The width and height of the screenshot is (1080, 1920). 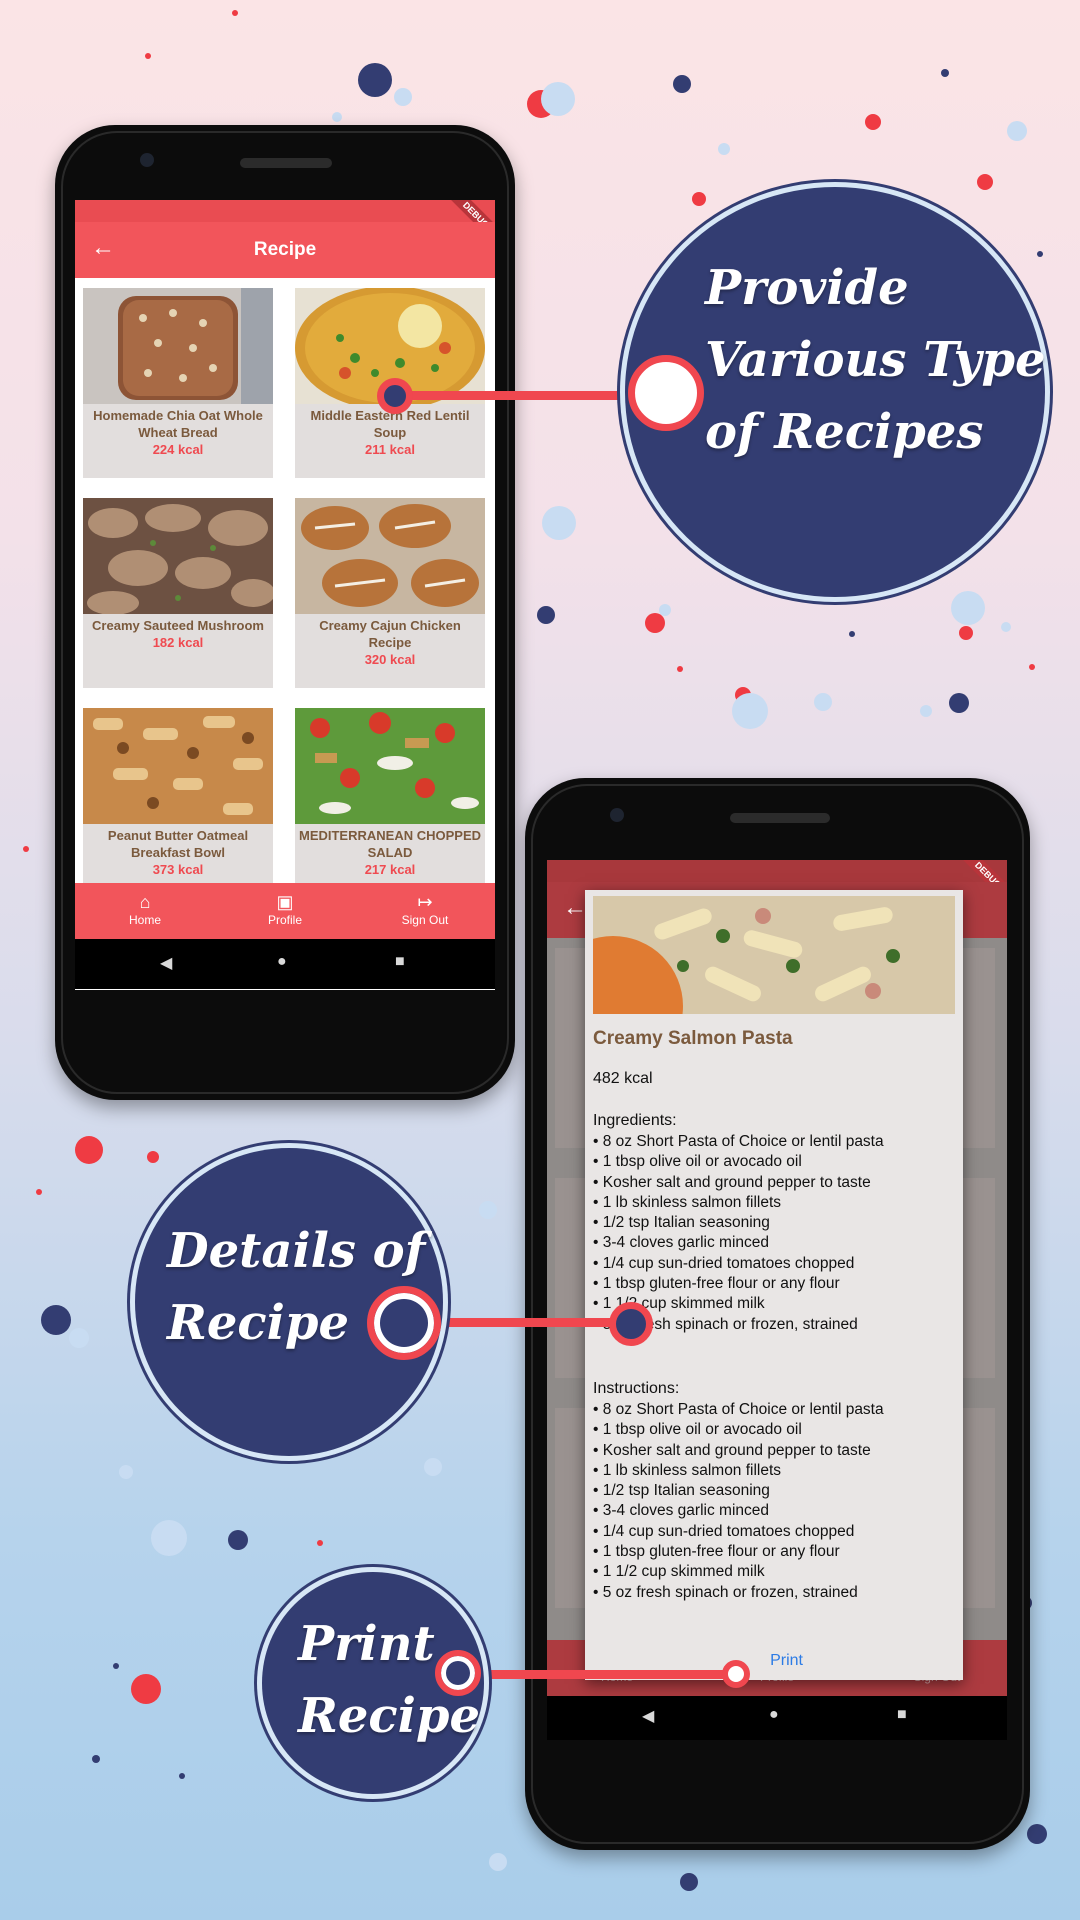 I want to click on nav-profile: ▣ Profile, so click(x=285, y=909).